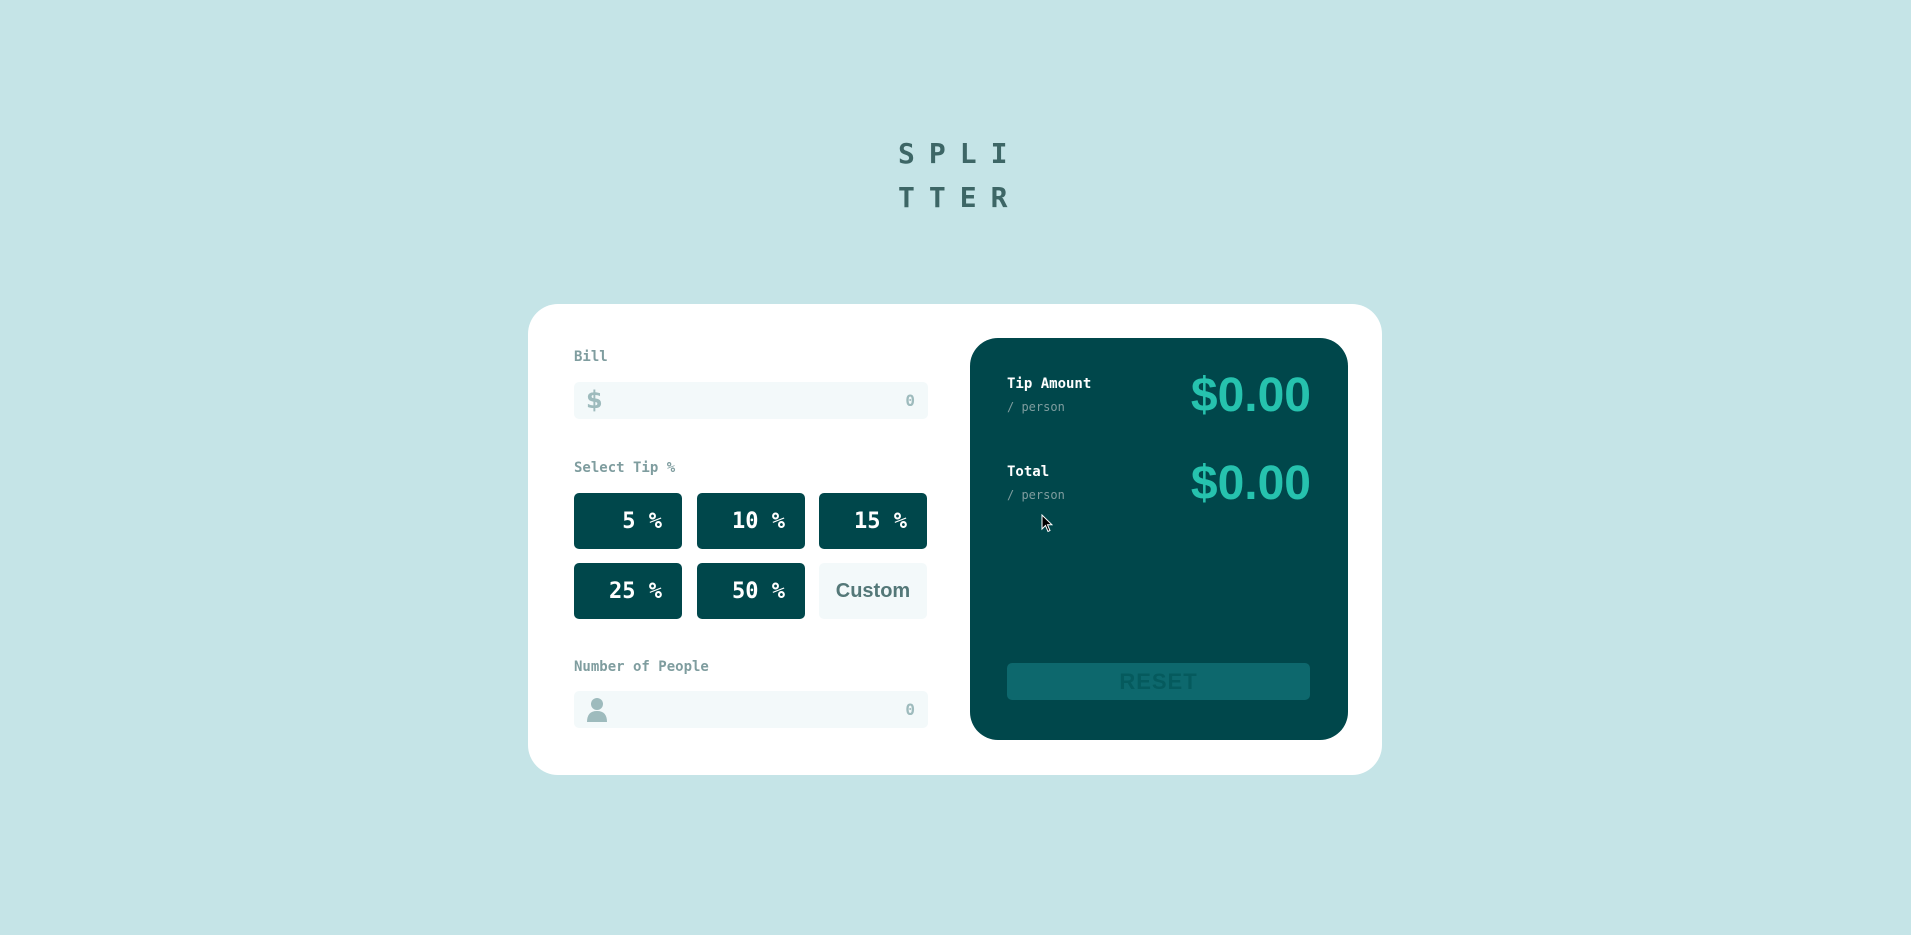 Image resolution: width=1911 pixels, height=935 pixels. Describe the element at coordinates (1047, 523) in the screenshot. I see `mouse-cursor-icon` at that location.